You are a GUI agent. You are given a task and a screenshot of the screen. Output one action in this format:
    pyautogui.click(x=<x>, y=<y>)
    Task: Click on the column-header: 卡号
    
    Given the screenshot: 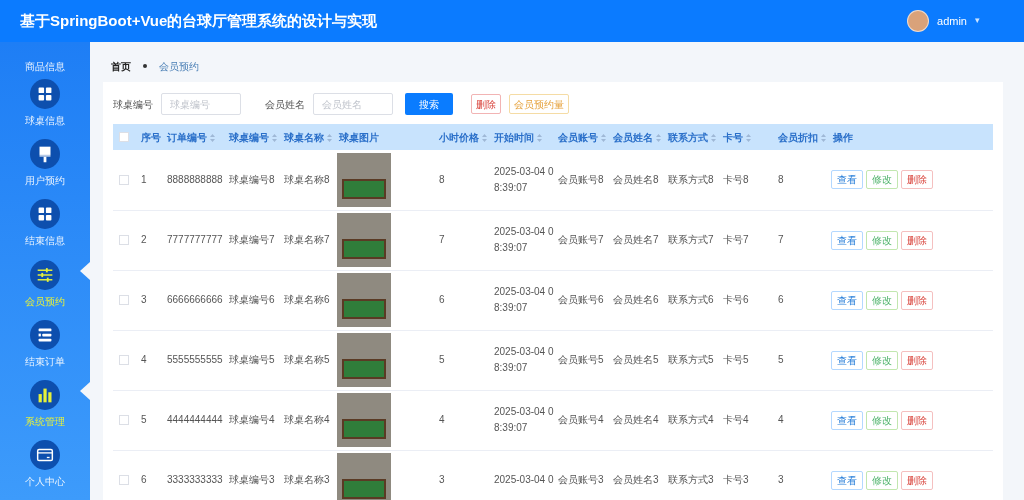 What is the action you would take?
    pyautogui.click(x=737, y=137)
    